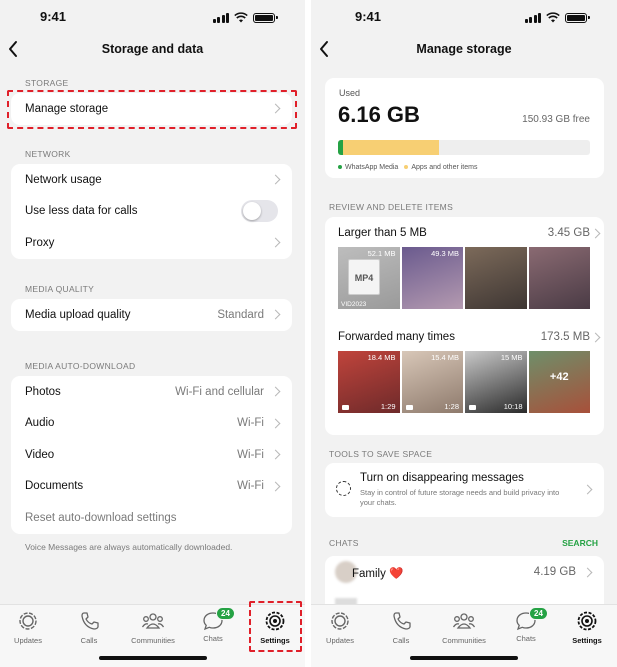 The height and width of the screenshot is (667, 617). Describe the element at coordinates (43, 391) in the screenshot. I see `photos-label: Photos` at that location.